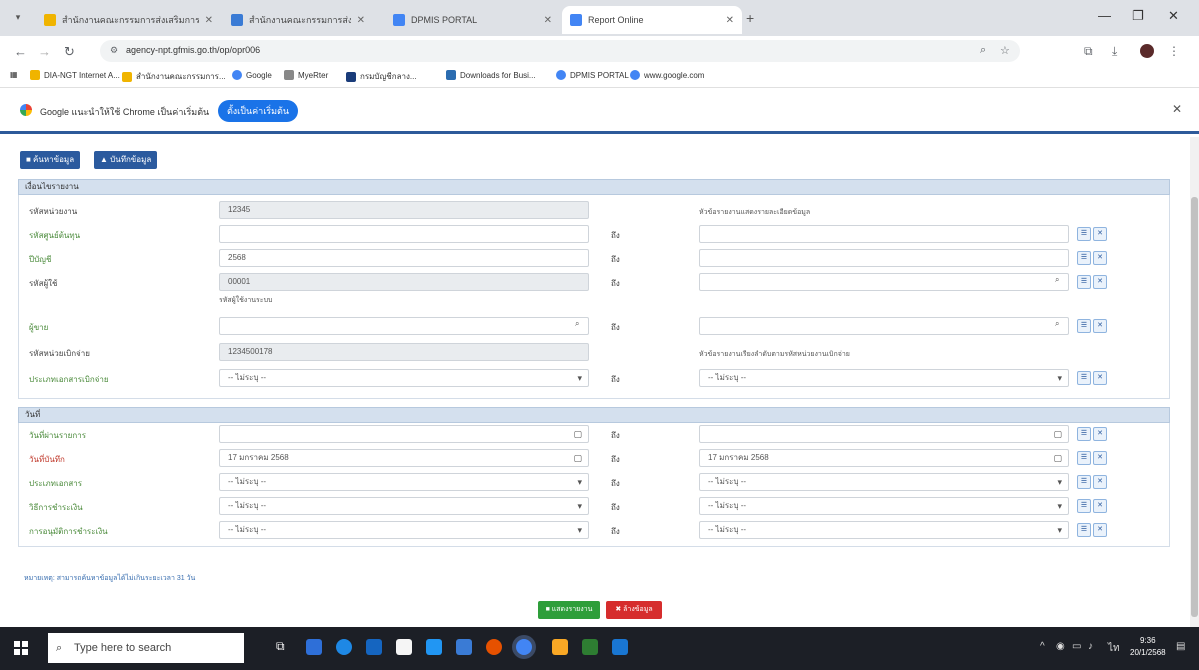 The height and width of the screenshot is (670, 1199). I want to click on forward-icon: →, so click(44, 51).